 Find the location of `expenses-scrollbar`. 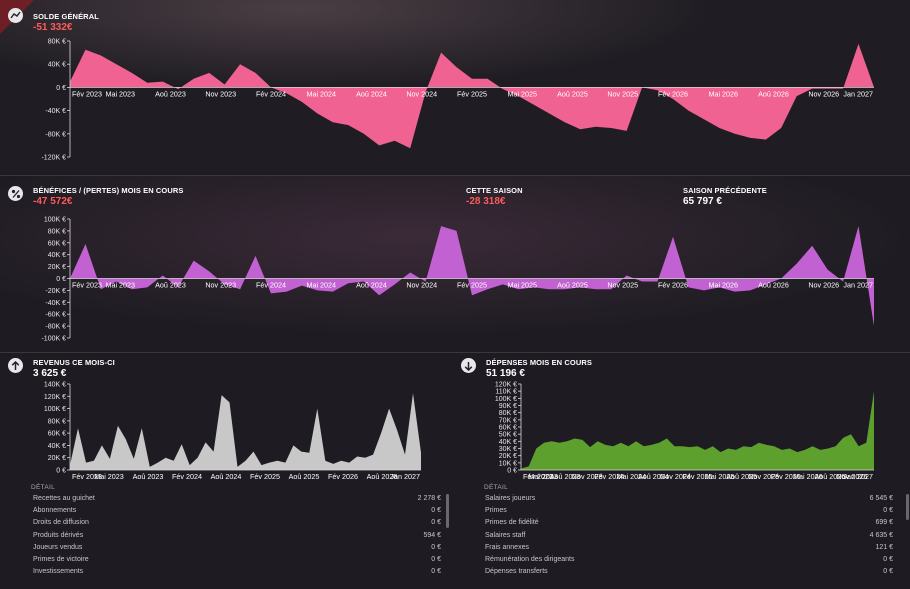

expenses-scrollbar is located at coordinates (907, 507).